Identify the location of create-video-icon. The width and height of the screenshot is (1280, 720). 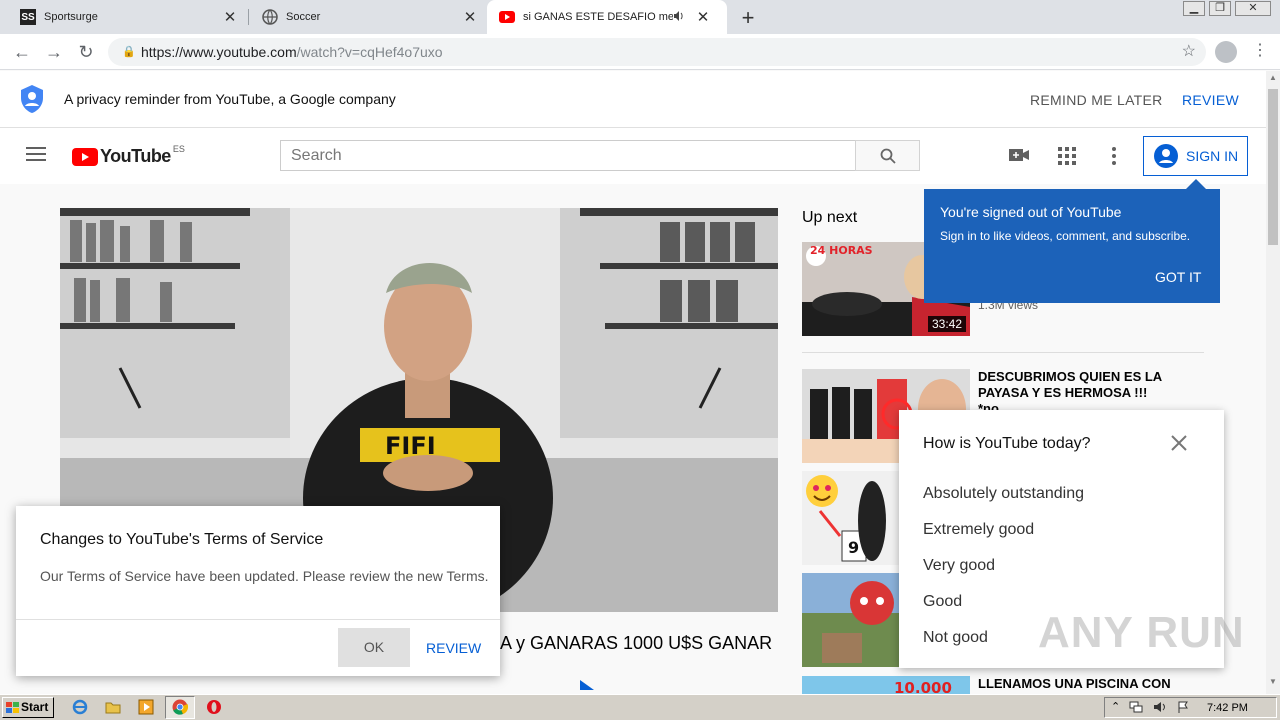
(1019, 157).